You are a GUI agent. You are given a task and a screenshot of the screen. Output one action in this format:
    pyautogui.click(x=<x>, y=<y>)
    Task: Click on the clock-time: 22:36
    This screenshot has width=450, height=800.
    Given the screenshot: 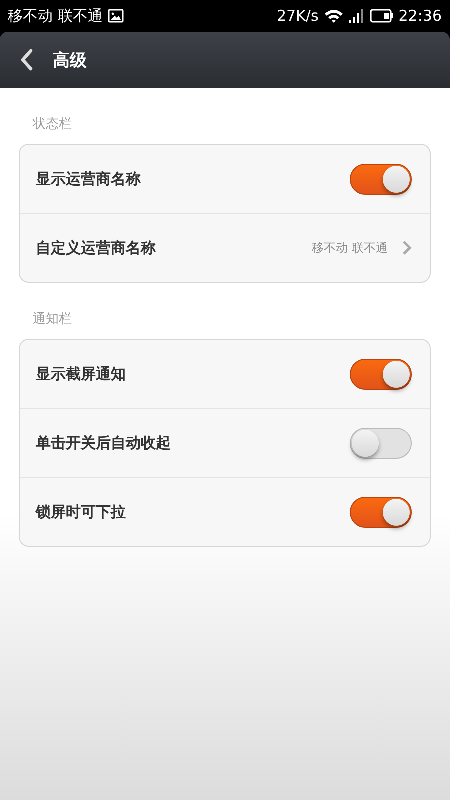 What is the action you would take?
    pyautogui.click(x=420, y=16)
    